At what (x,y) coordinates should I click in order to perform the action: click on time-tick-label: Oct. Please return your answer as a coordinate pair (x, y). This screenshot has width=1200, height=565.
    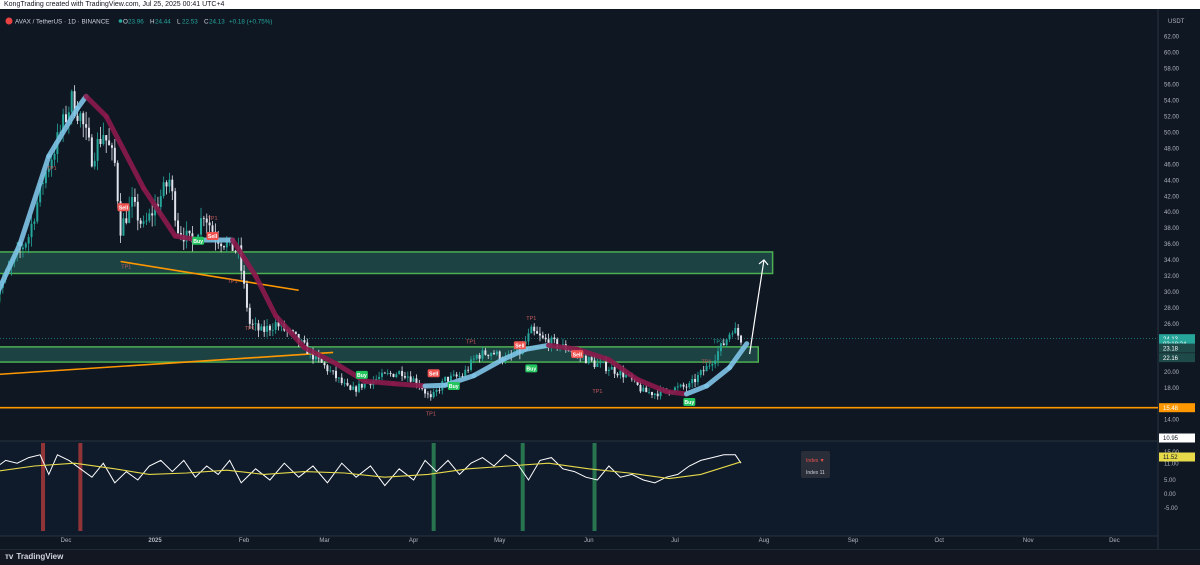
    Looking at the image, I should click on (940, 541).